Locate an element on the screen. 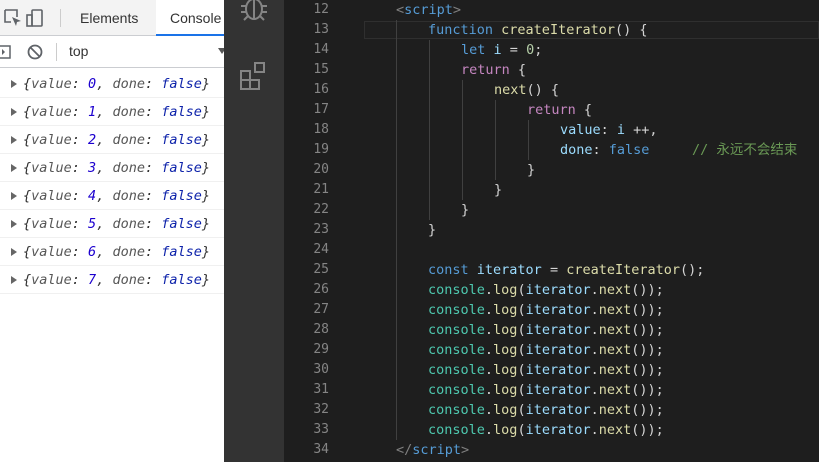 The image size is (819, 462). extensions-icon is located at coordinates (254, 76).